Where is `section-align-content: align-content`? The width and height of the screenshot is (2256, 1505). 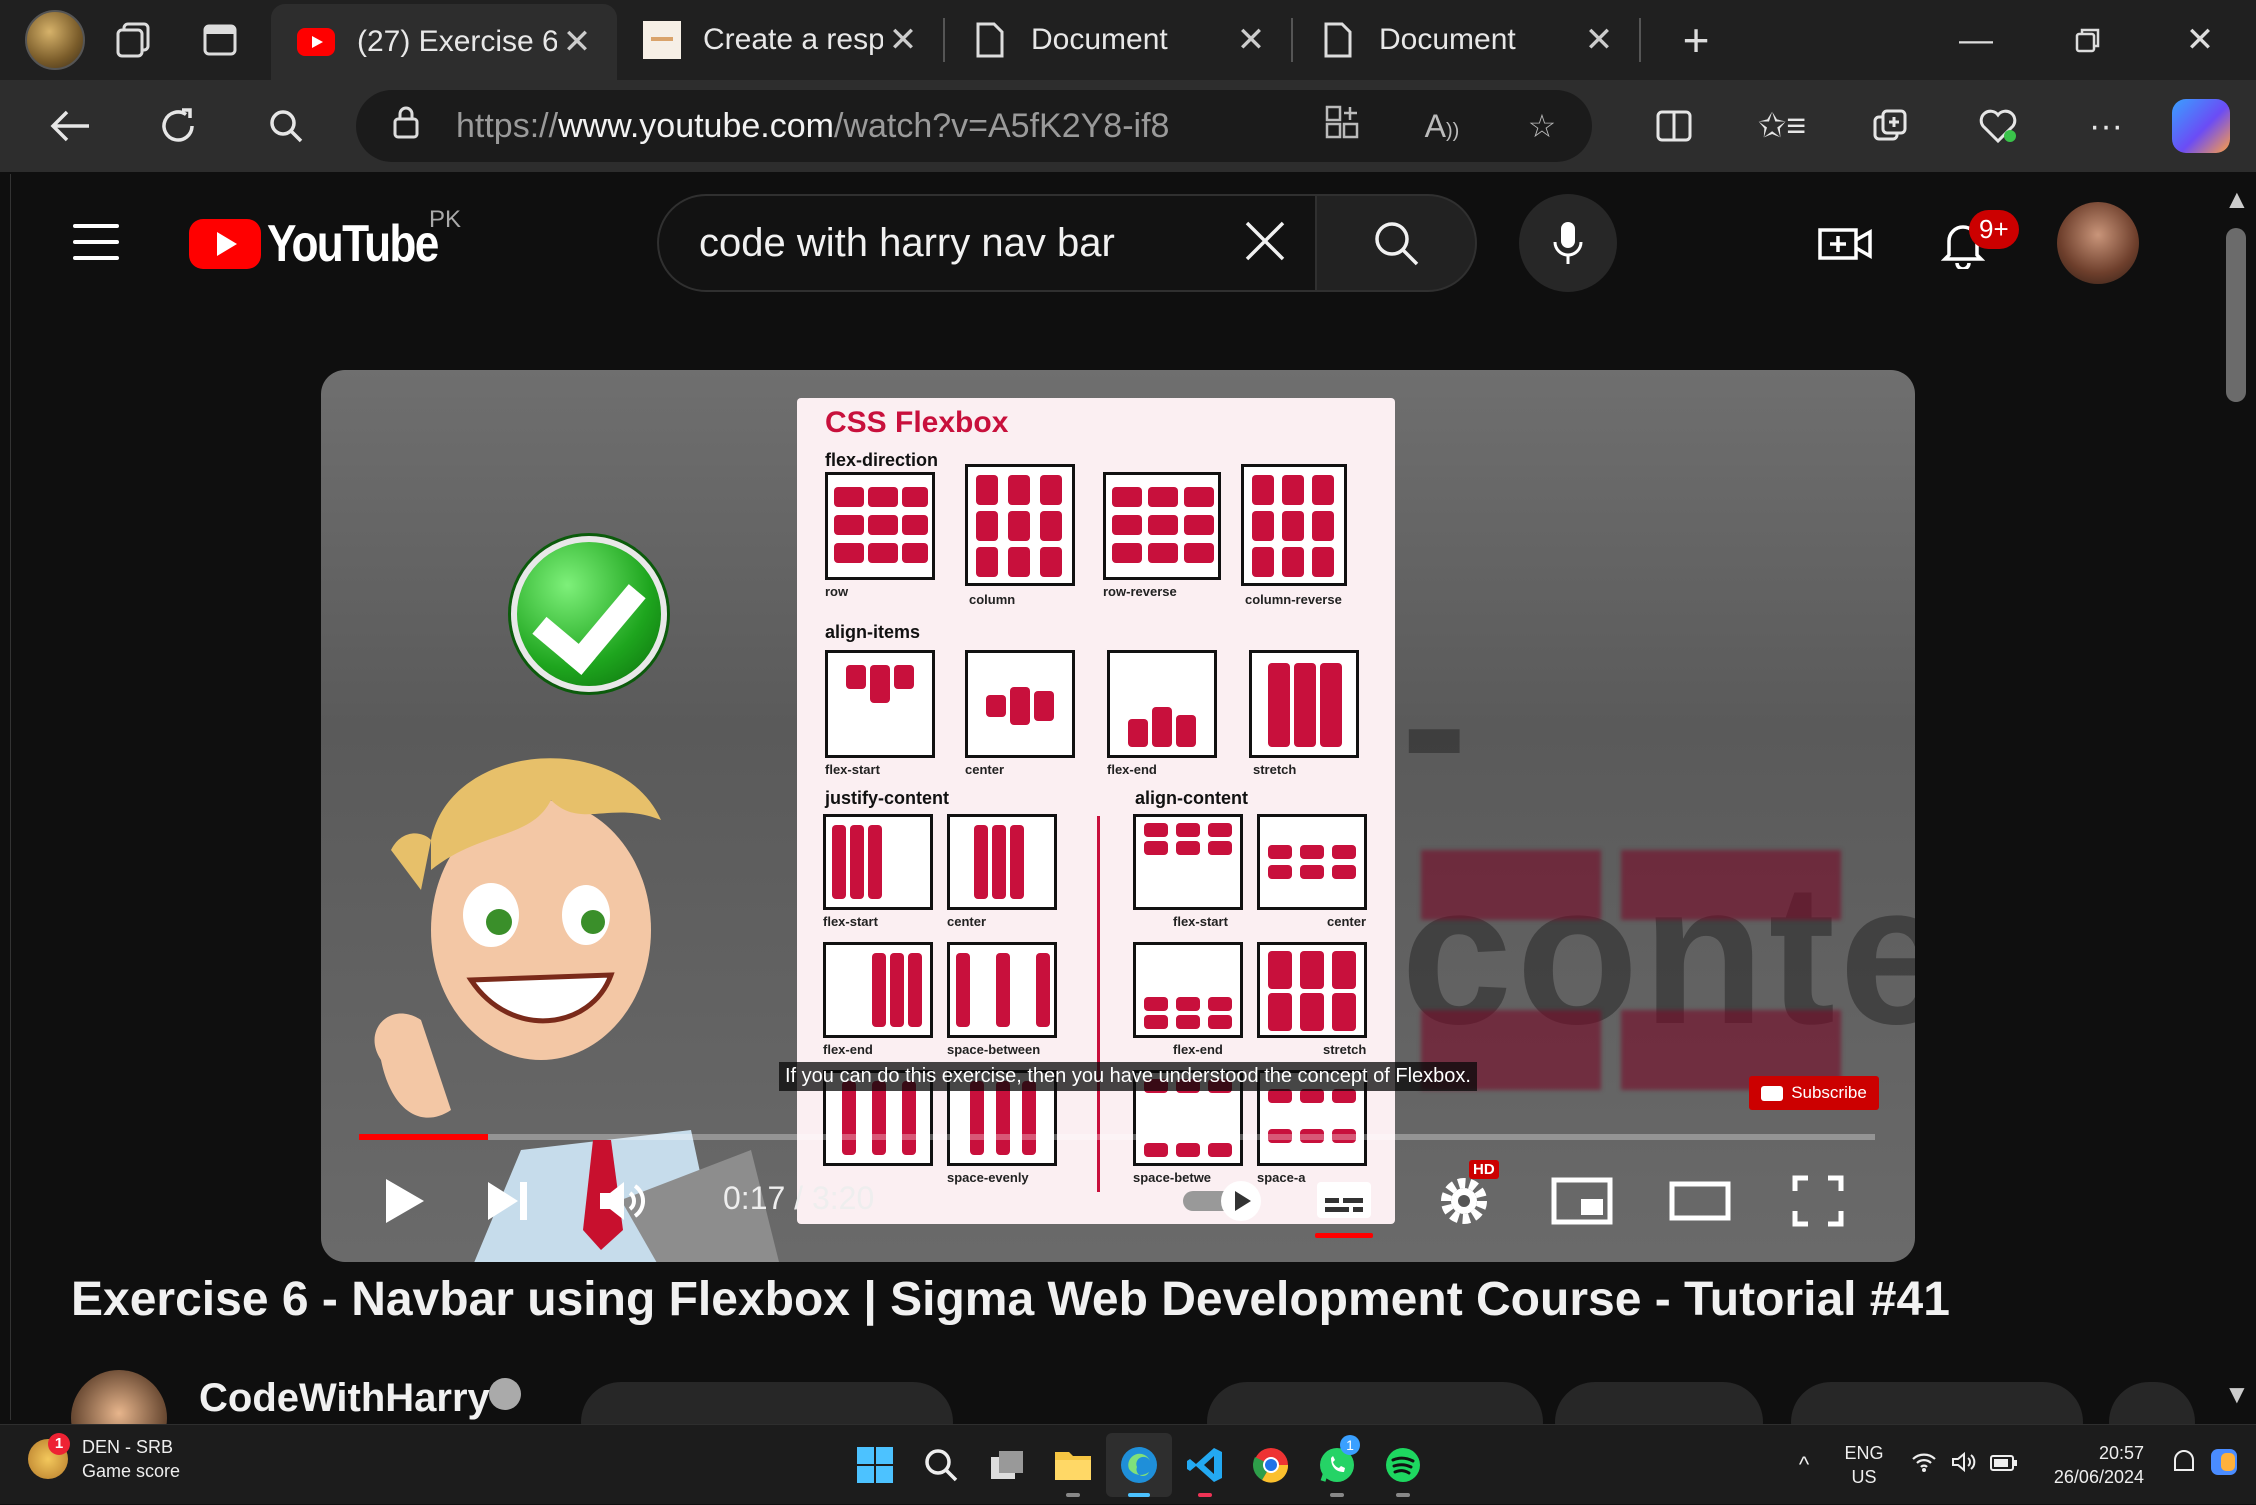
section-align-content: align-content is located at coordinates (1191, 798).